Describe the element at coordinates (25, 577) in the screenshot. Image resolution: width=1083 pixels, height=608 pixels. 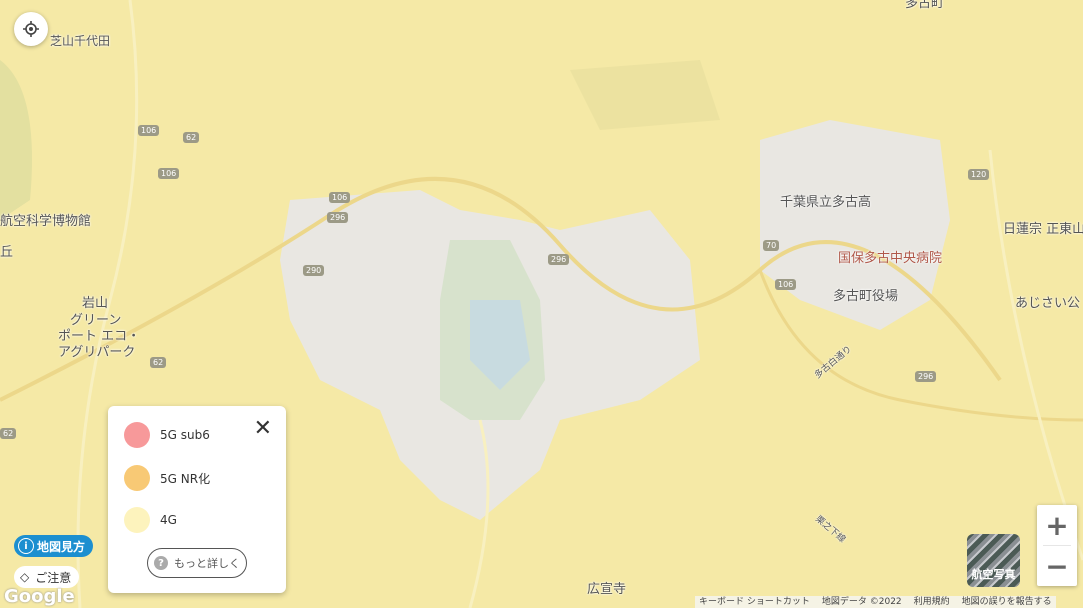
I see `warning-icon: ◇` at that location.